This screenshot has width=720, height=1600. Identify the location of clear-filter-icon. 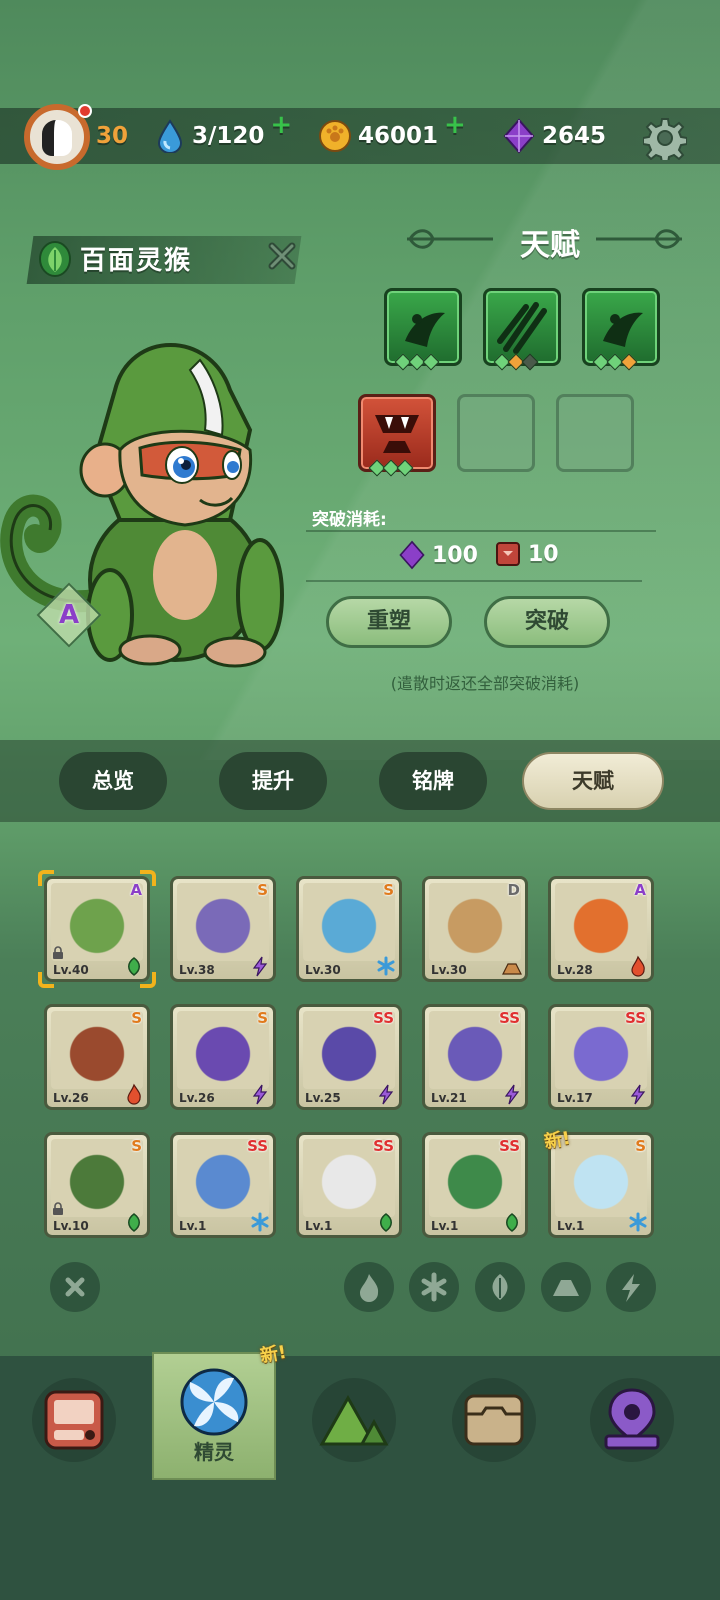
(75, 1287).